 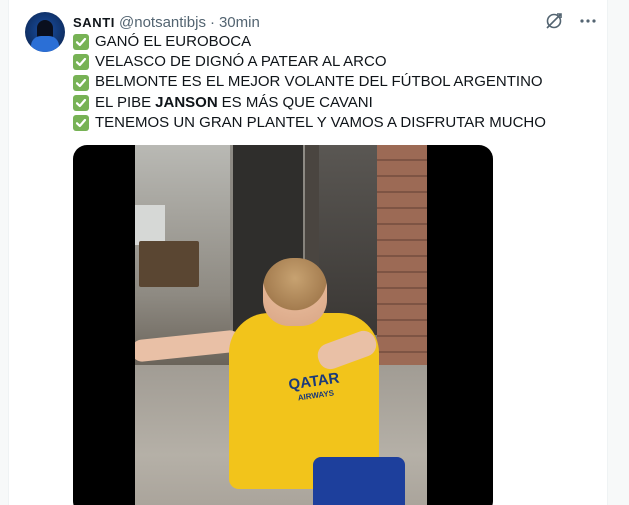 I want to click on tweet-actions, so click(x=571, y=21).